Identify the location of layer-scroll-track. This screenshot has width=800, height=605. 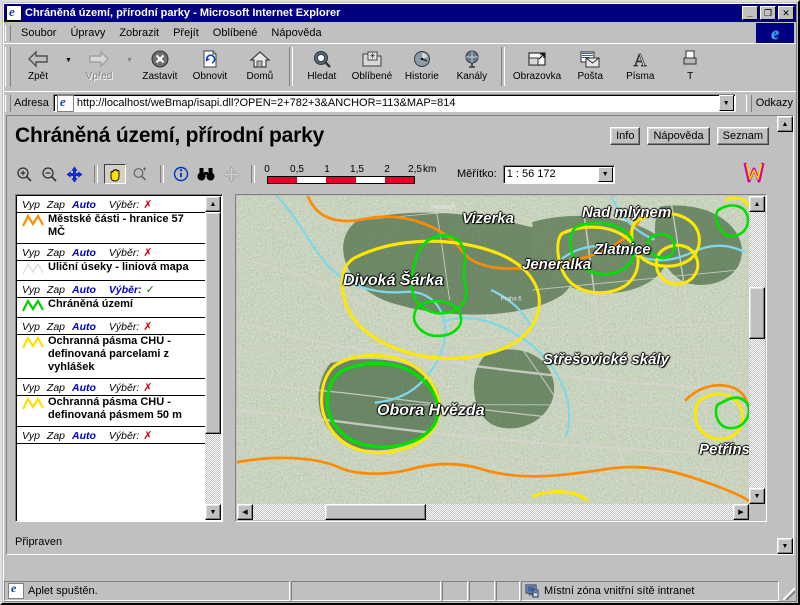
(213, 358).